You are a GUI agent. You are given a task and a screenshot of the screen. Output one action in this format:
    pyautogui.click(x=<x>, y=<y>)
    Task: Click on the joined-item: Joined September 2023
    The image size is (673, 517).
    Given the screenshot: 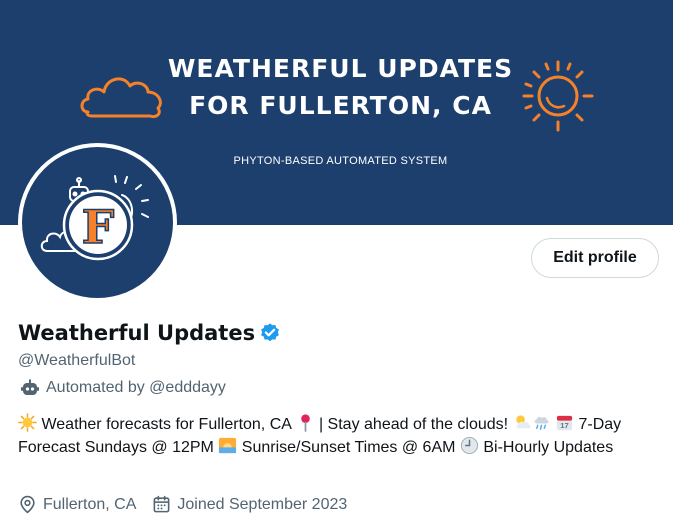 What is the action you would take?
    pyautogui.click(x=249, y=504)
    